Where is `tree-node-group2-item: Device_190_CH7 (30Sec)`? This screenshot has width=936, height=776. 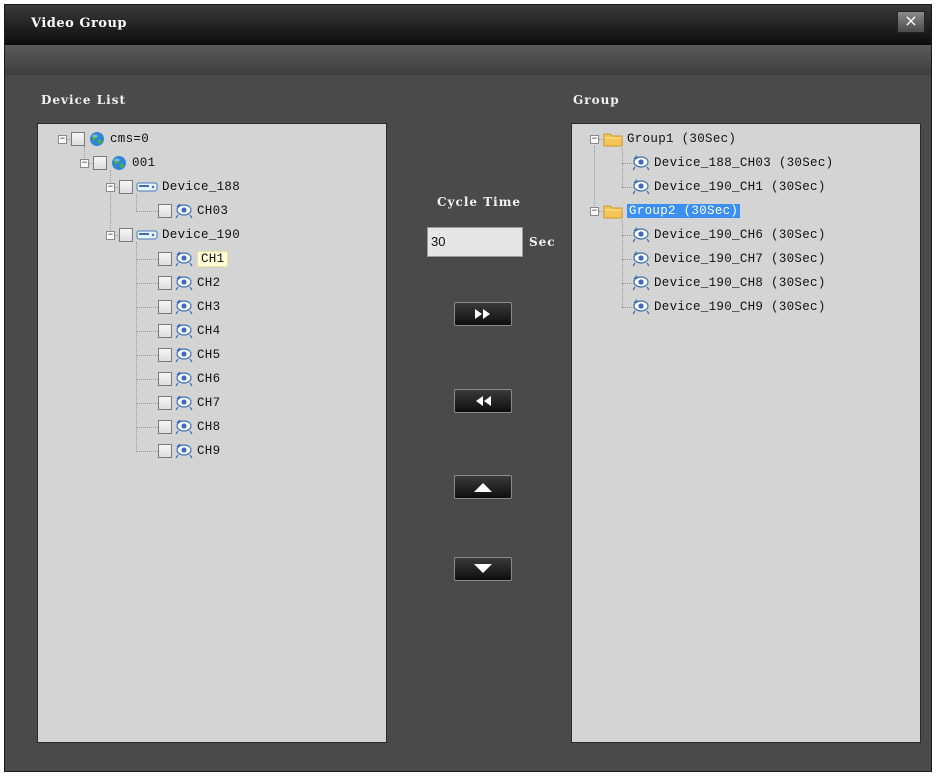 tree-node-group2-item: Device_190_CH7 (30Sec) is located at coordinates (729, 259).